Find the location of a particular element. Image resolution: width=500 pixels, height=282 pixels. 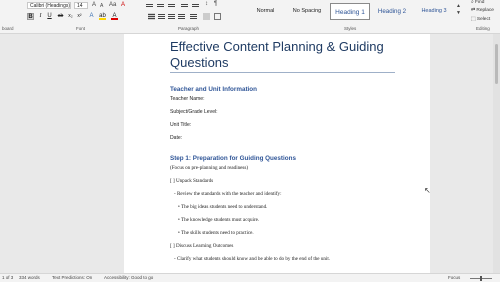

word-count: 334 words is located at coordinates (29, 277).